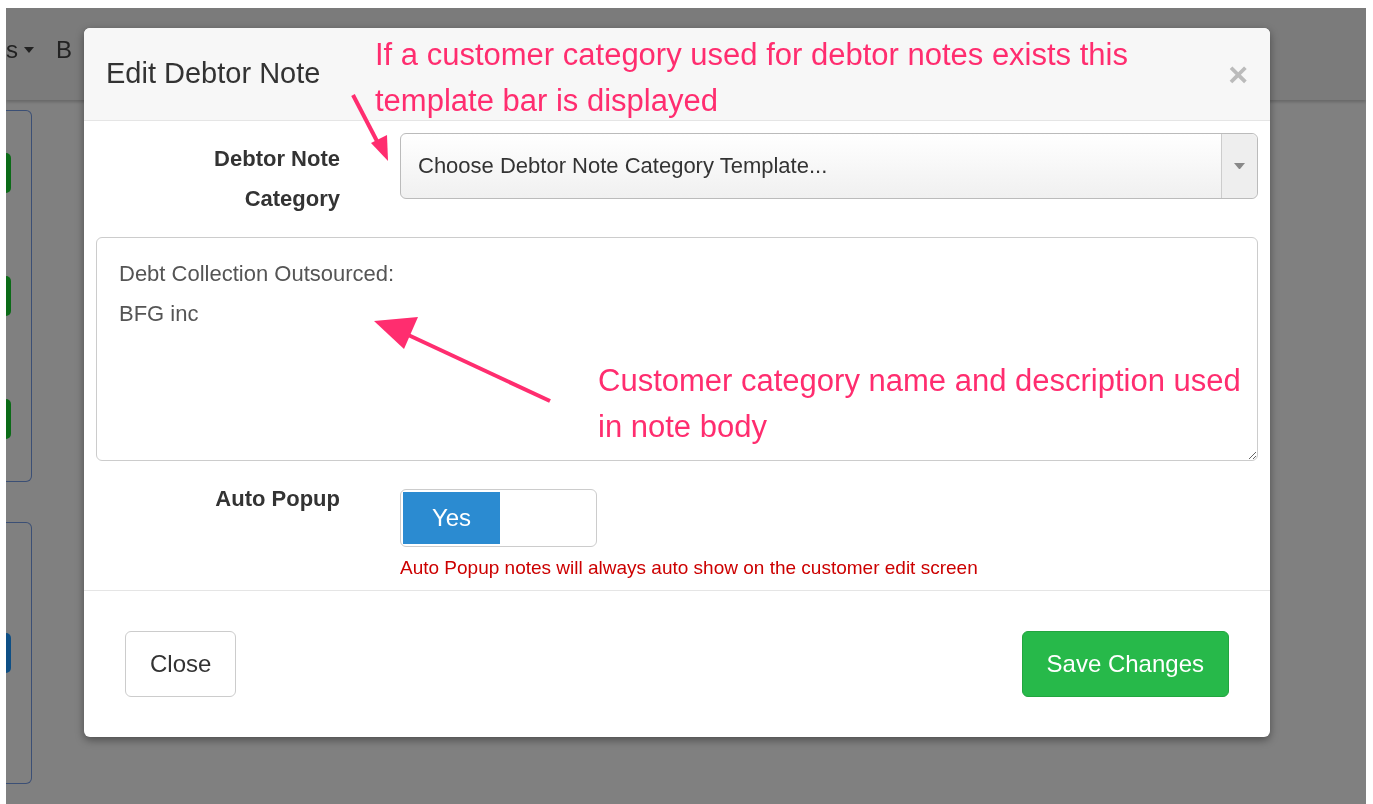 The width and height of the screenshot is (1373, 804). Describe the element at coordinates (1239, 166) in the screenshot. I see `caret-icon` at that location.